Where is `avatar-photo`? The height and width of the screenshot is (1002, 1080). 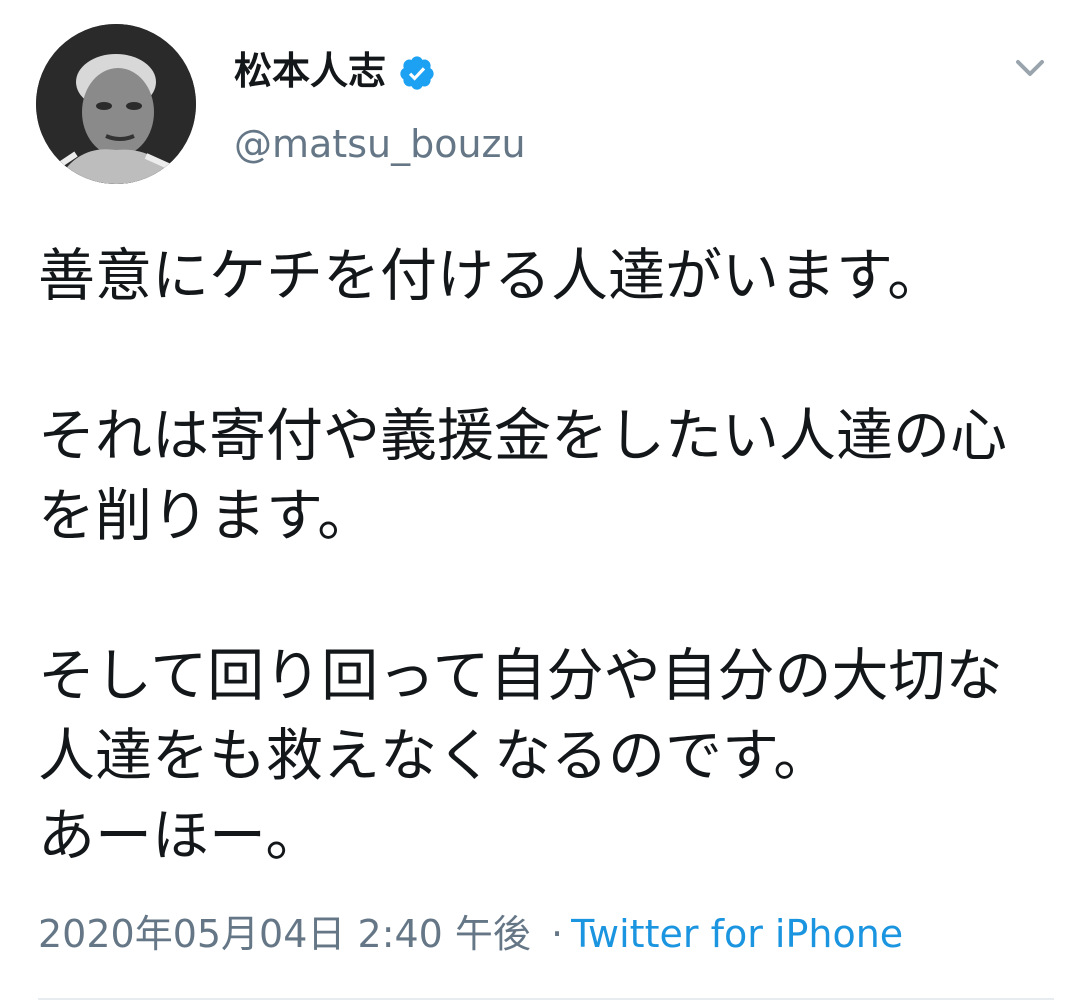
avatar-photo is located at coordinates (116, 104).